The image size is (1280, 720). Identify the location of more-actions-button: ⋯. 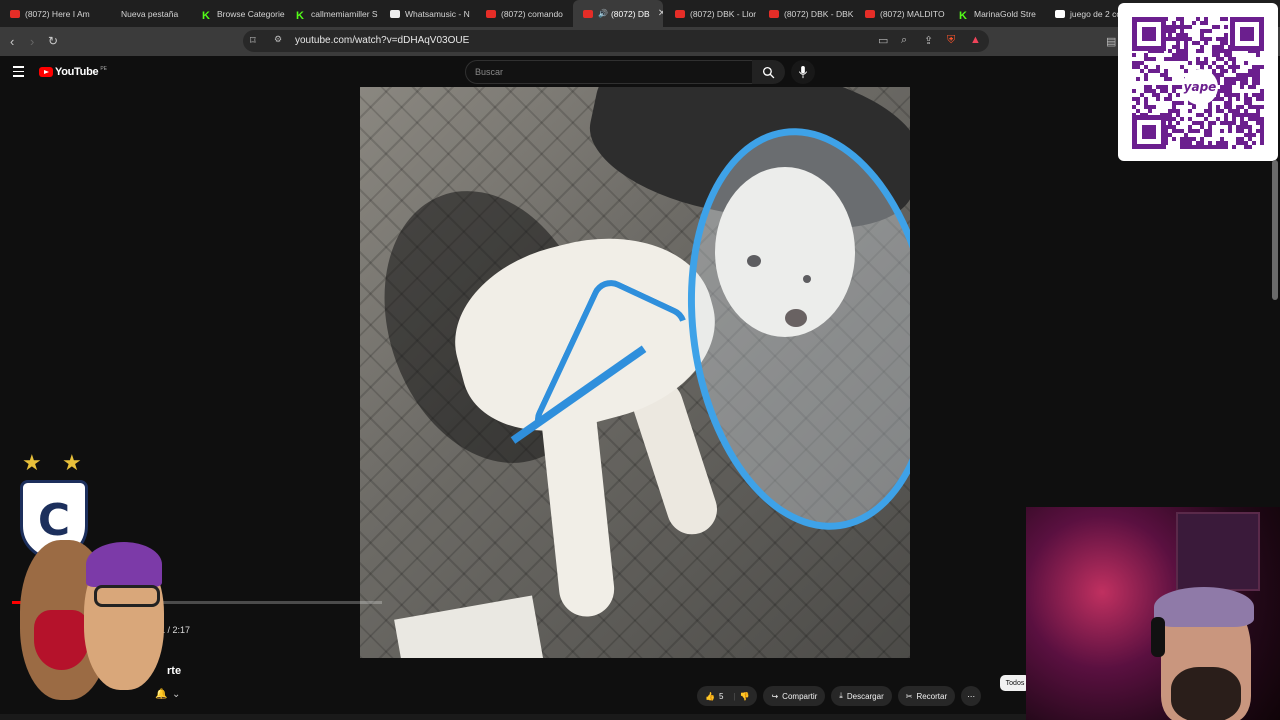
(971, 696).